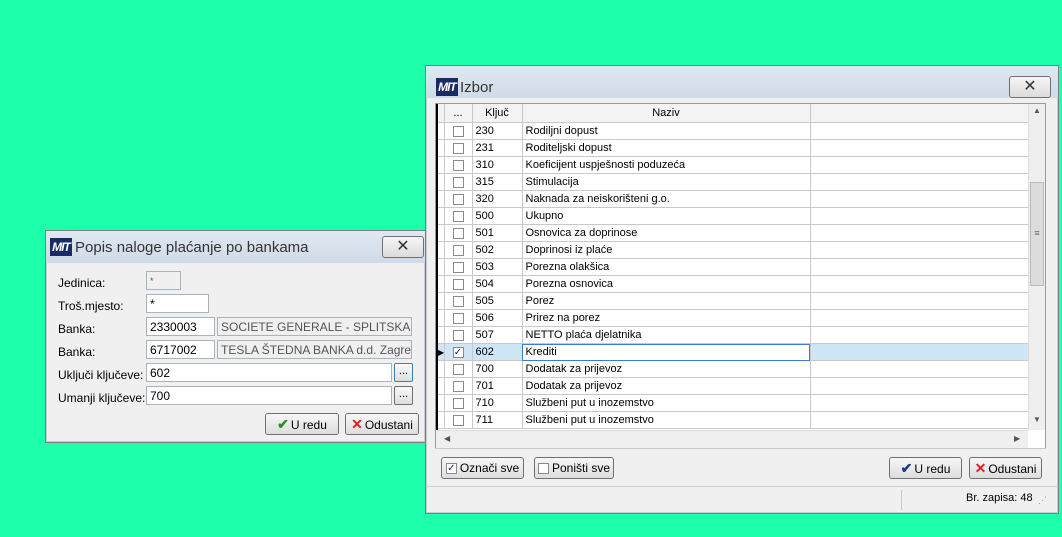 The height and width of the screenshot is (537, 1062). I want to click on table-row: 507 NETTO plaća djelatnika, so click(733, 335).